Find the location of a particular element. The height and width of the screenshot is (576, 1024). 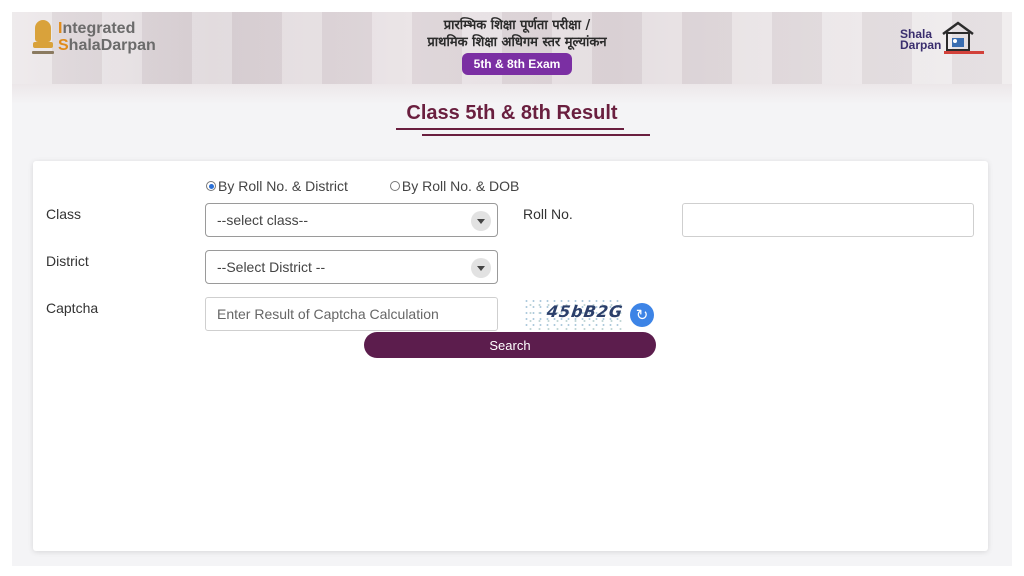

hindi-title-line-1: प्रारम्भिक शिक्षा पूर्णता परीक्षा / is located at coordinates (517, 25).